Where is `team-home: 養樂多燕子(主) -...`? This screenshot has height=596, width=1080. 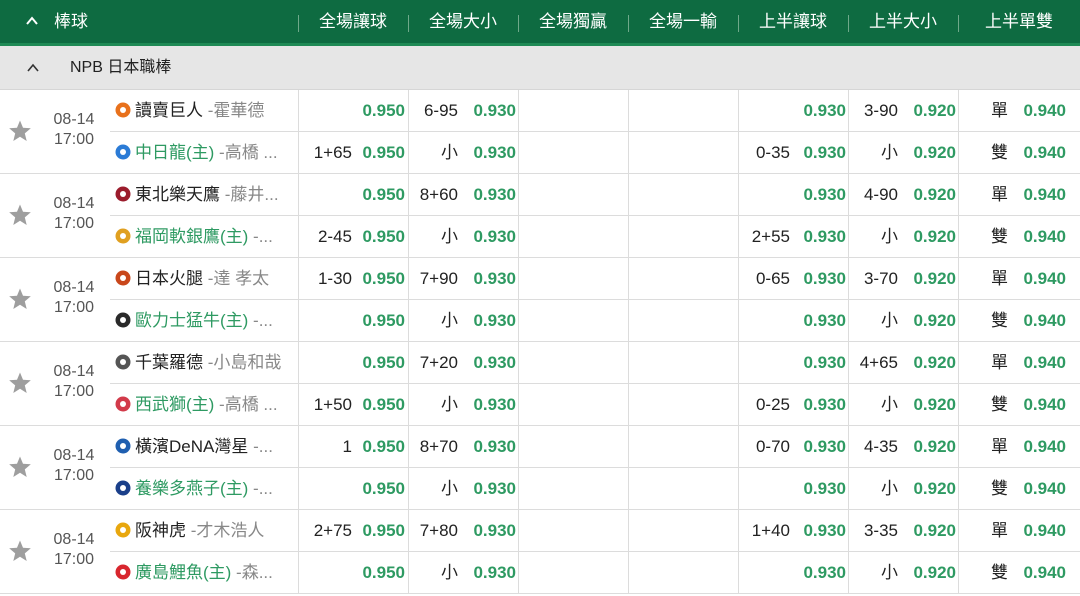 team-home: 養樂多燕子(主) -... is located at coordinates (205, 489).